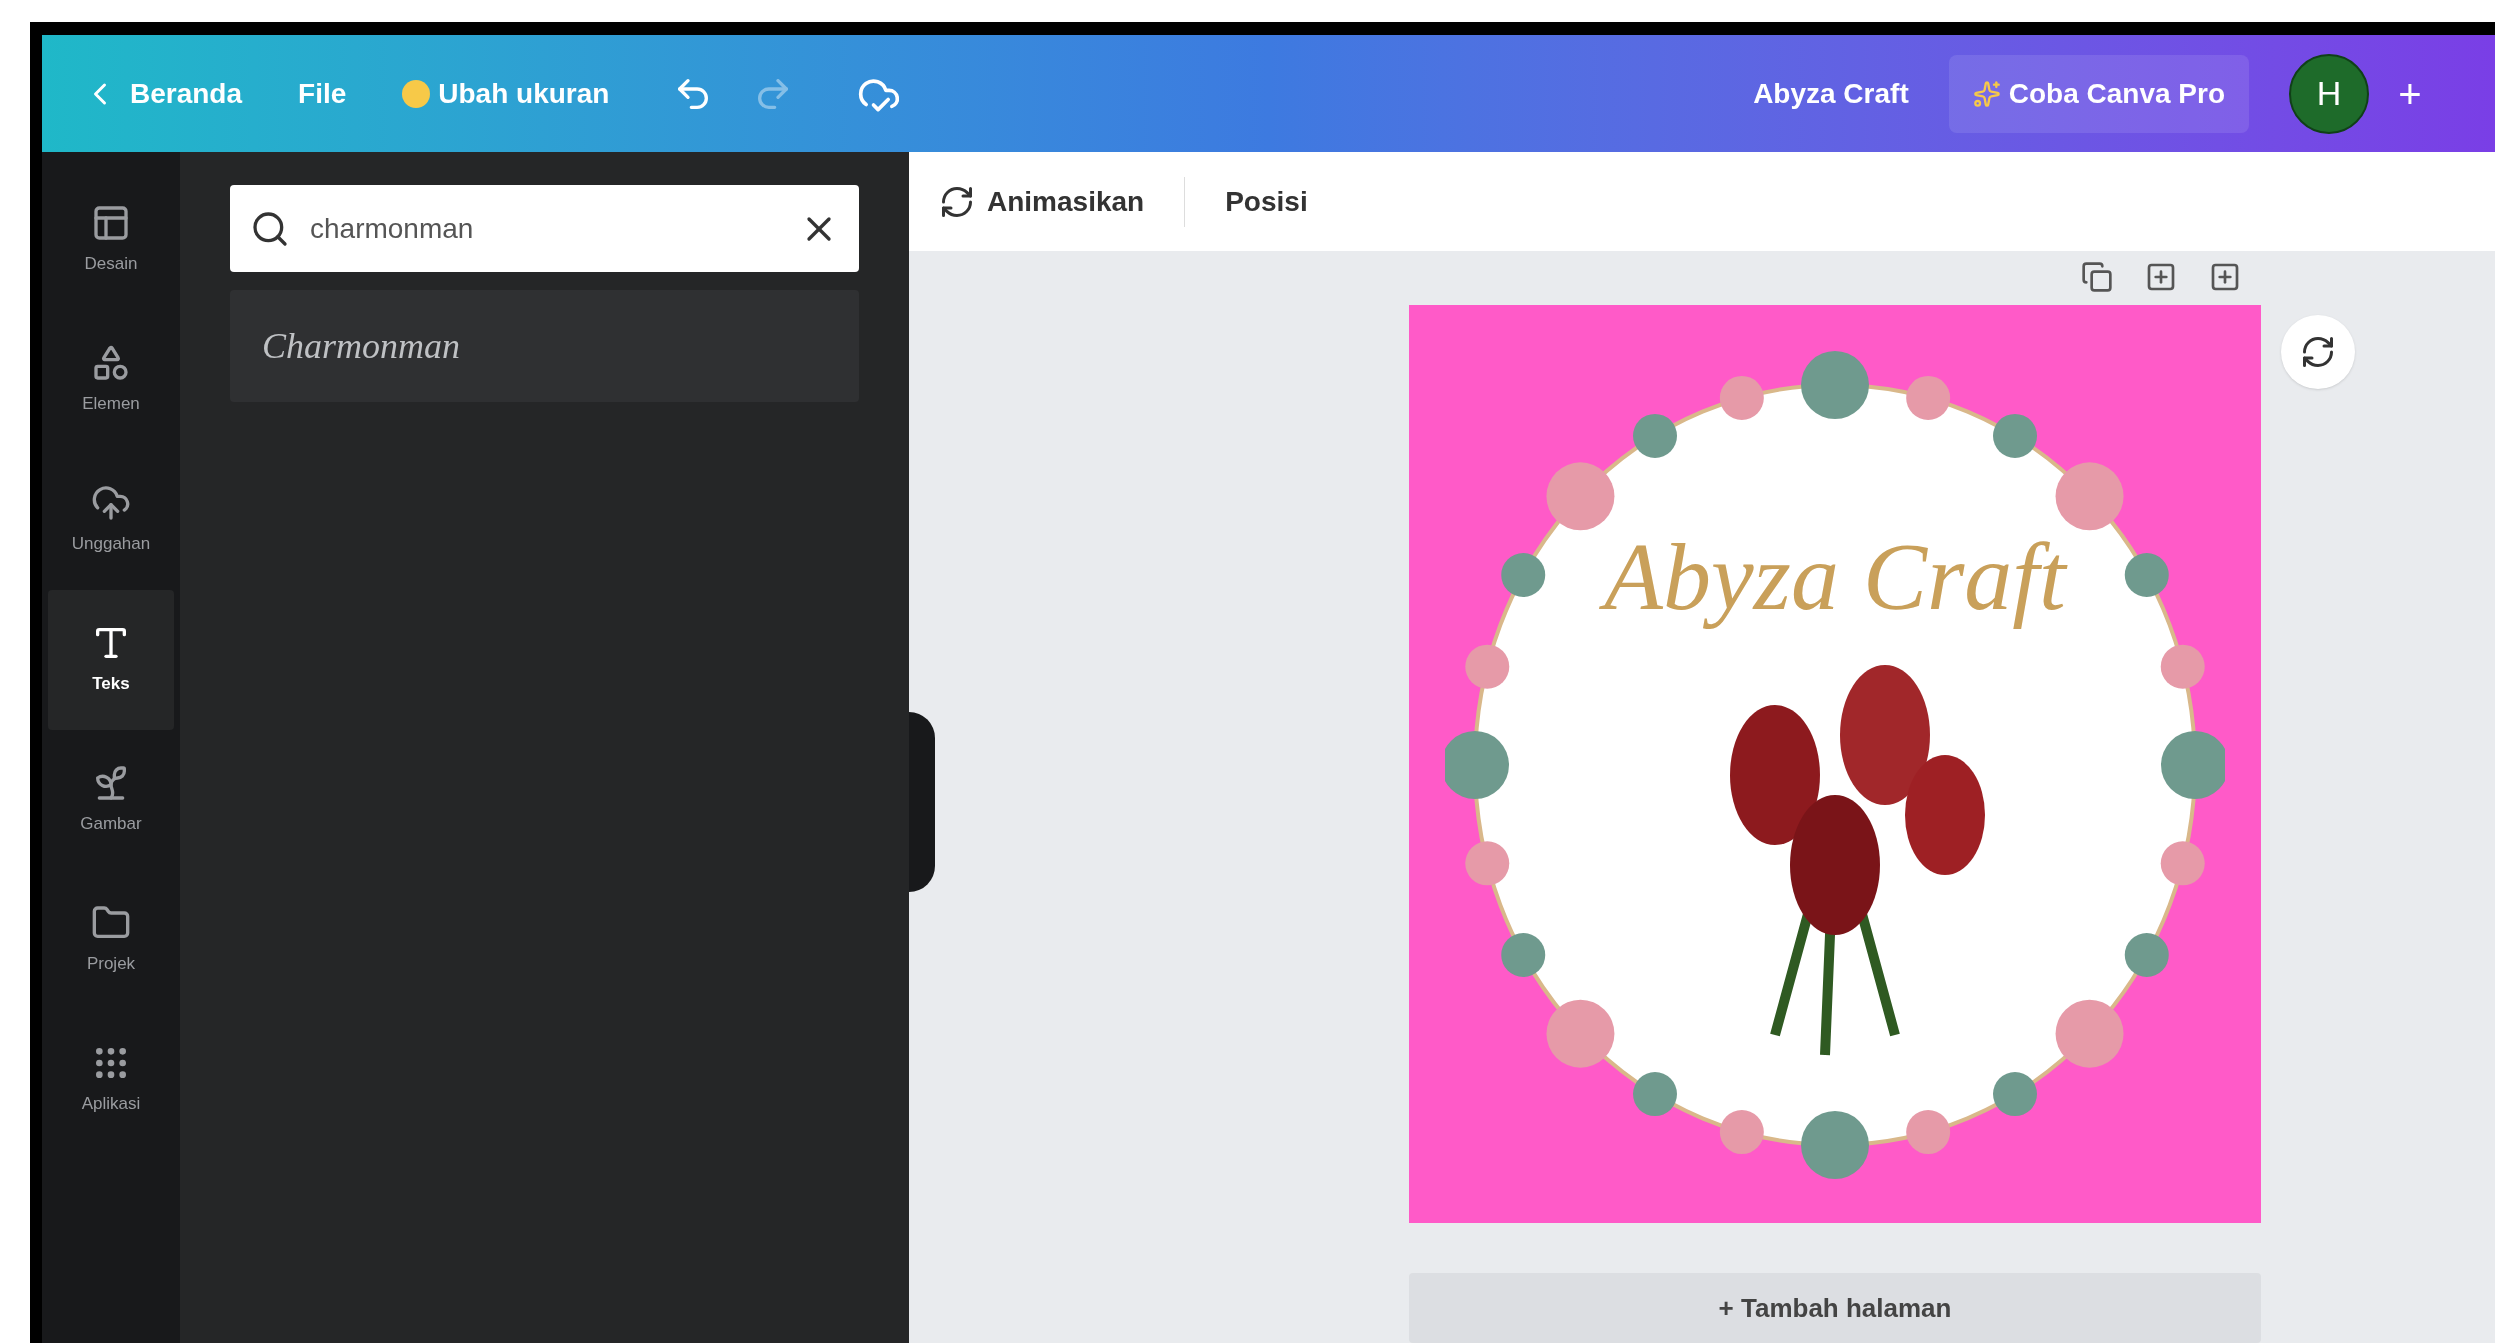 Image resolution: width=2495 pixels, height=1343 pixels. Describe the element at coordinates (1042, 201) in the screenshot. I see `animate-button: Animasikan` at that location.